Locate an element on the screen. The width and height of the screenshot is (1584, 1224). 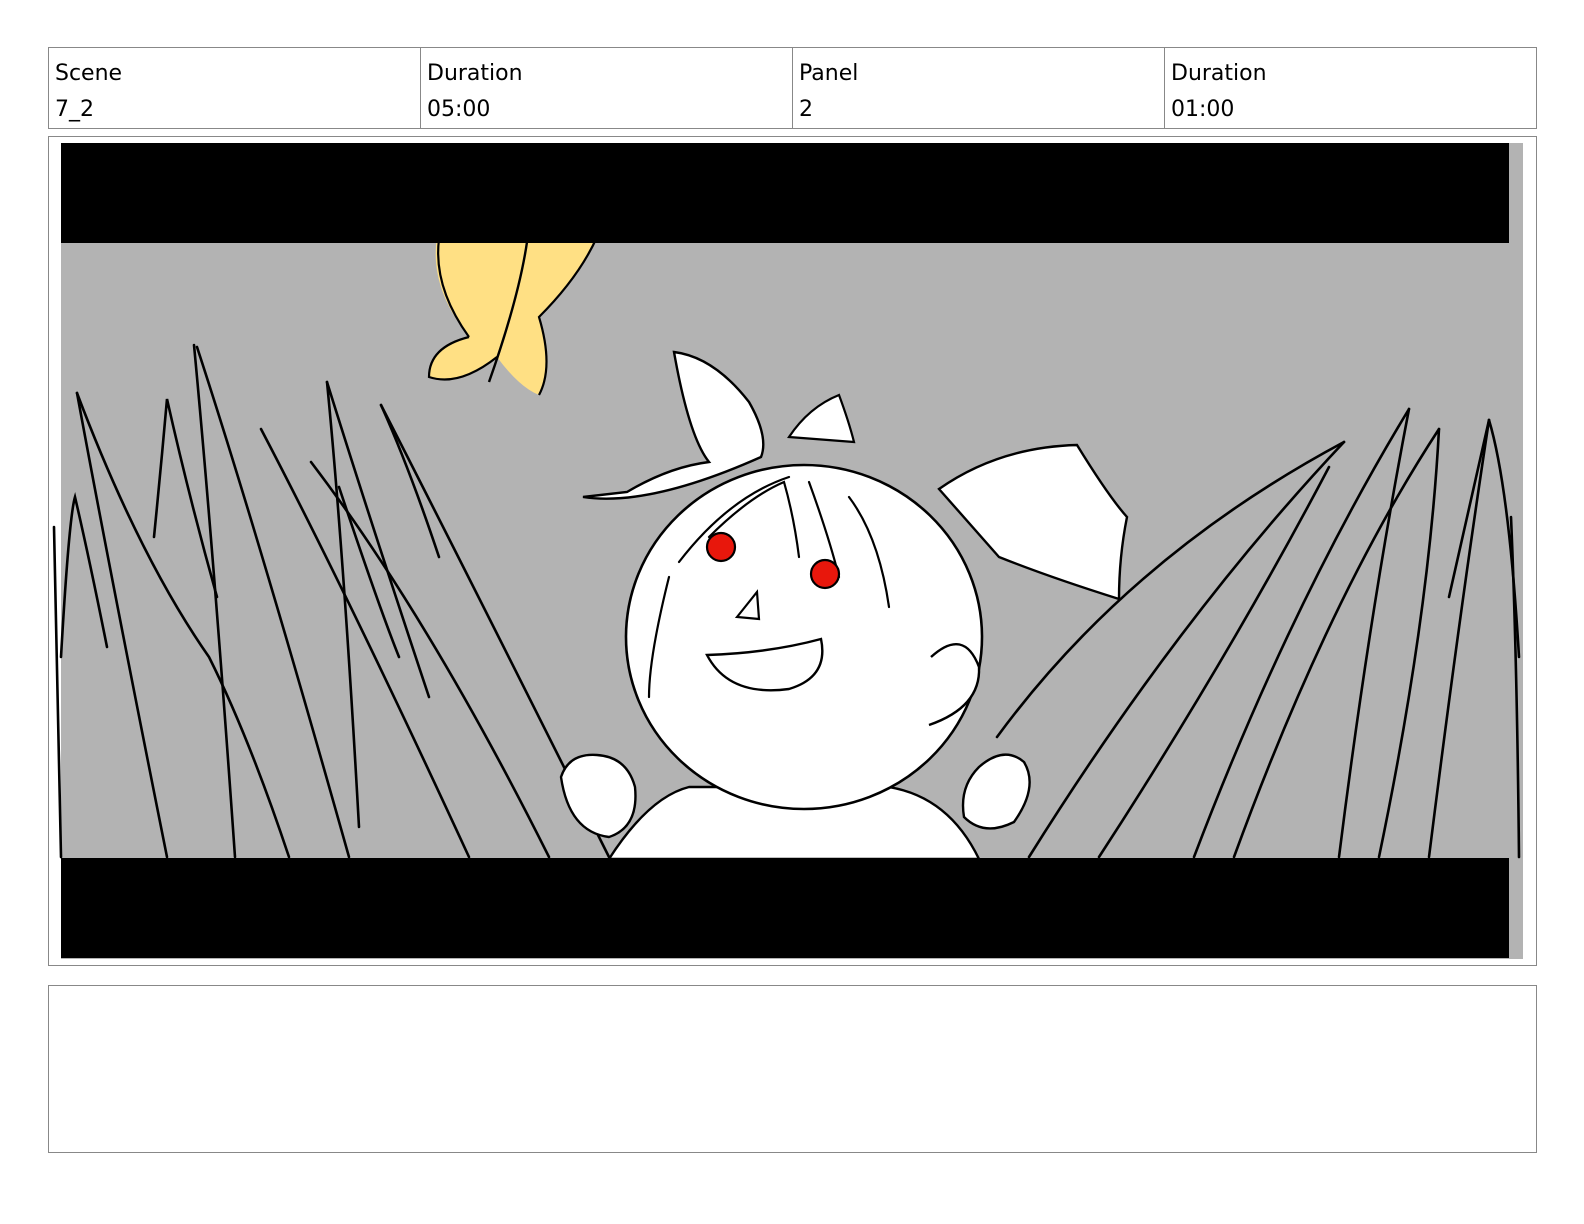
panel-duration-value: 01:00 is located at coordinates (1203, 109).